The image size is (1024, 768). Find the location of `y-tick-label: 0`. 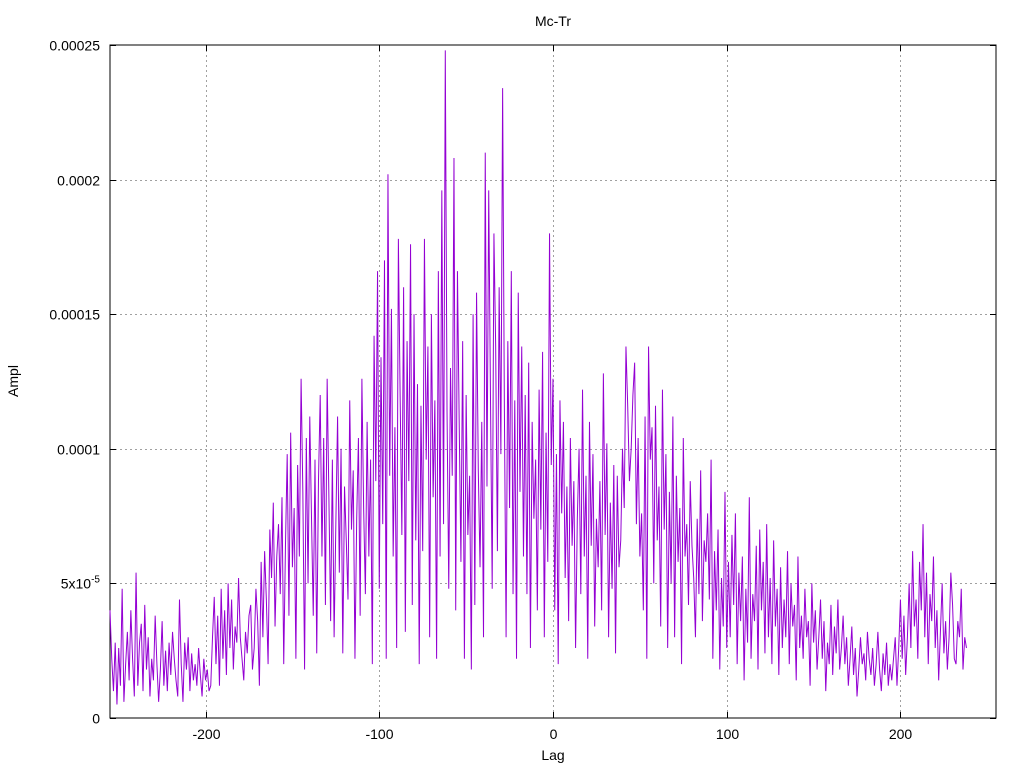

y-tick-label: 0 is located at coordinates (96, 719).